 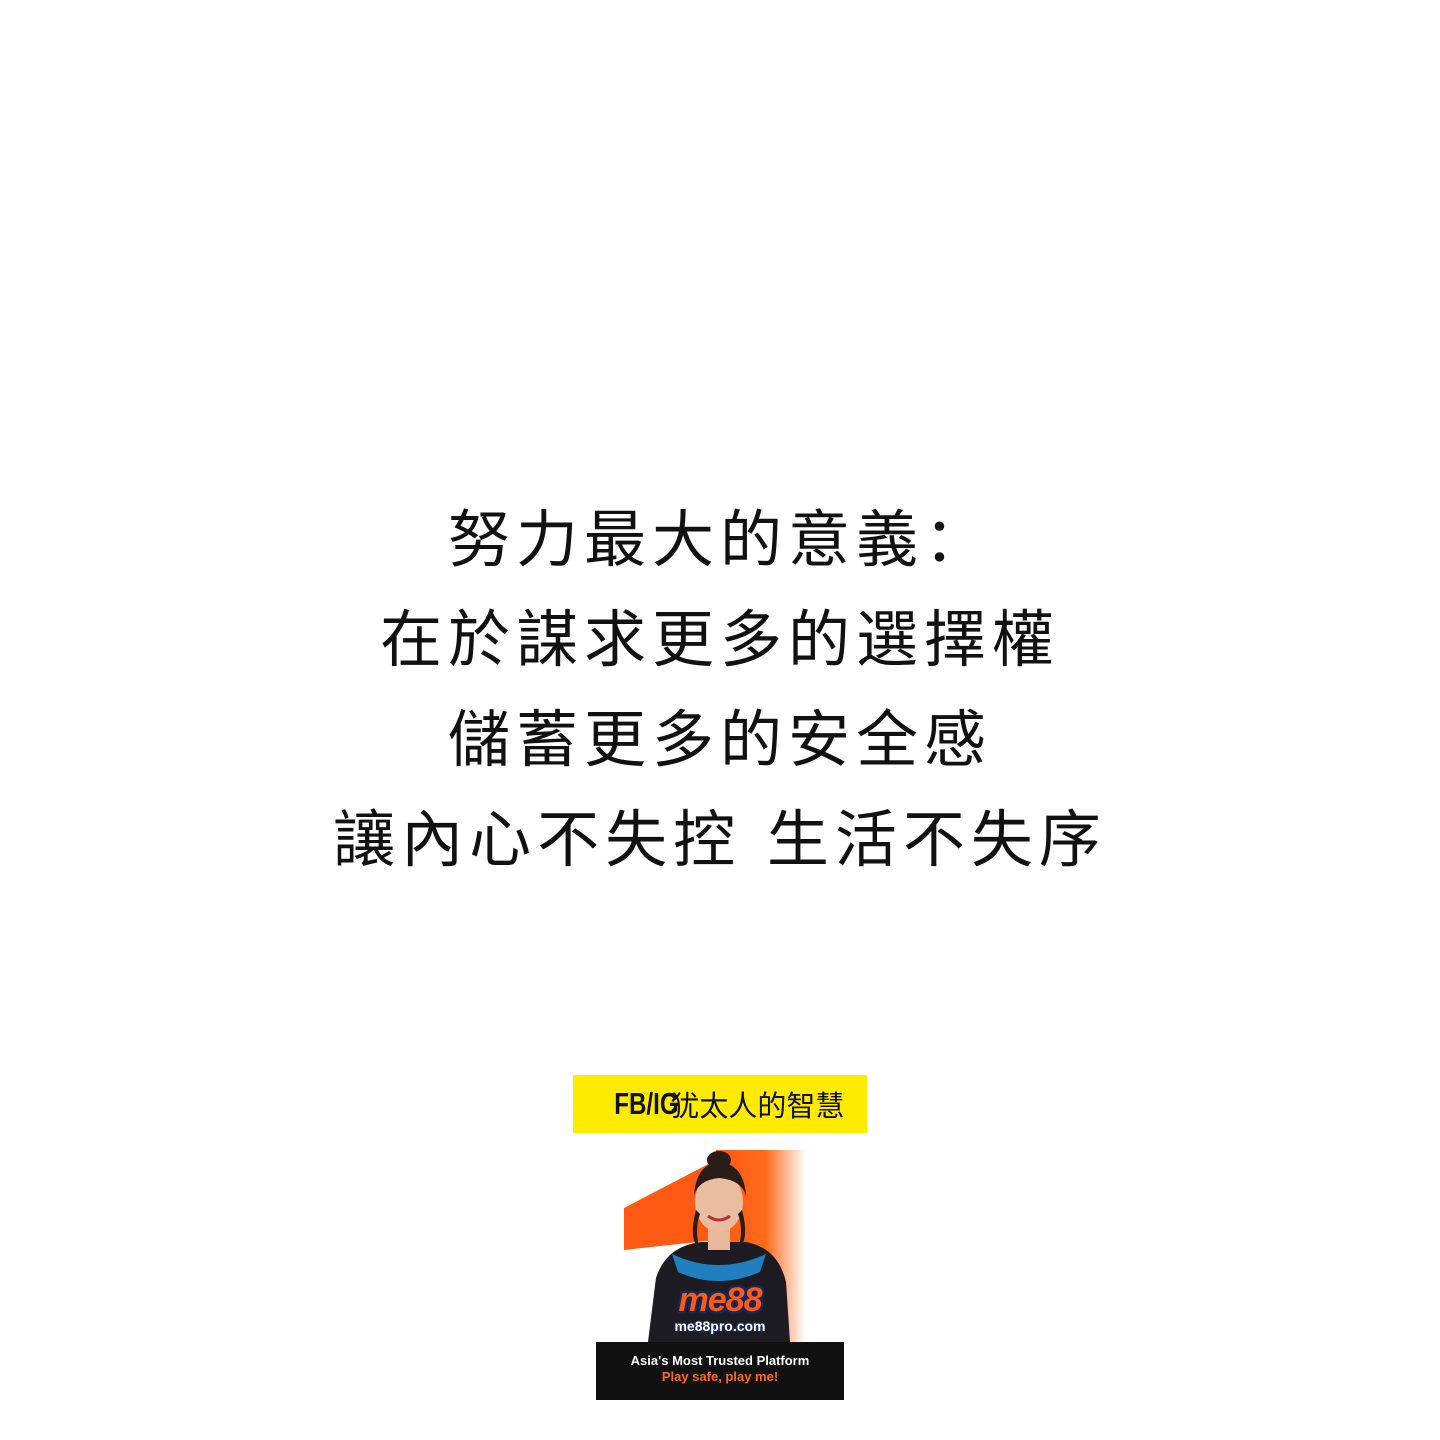 What do you see at coordinates (719, 639) in the screenshot?
I see `quote-line-2: 在於謀求更多的選擇權` at bounding box center [719, 639].